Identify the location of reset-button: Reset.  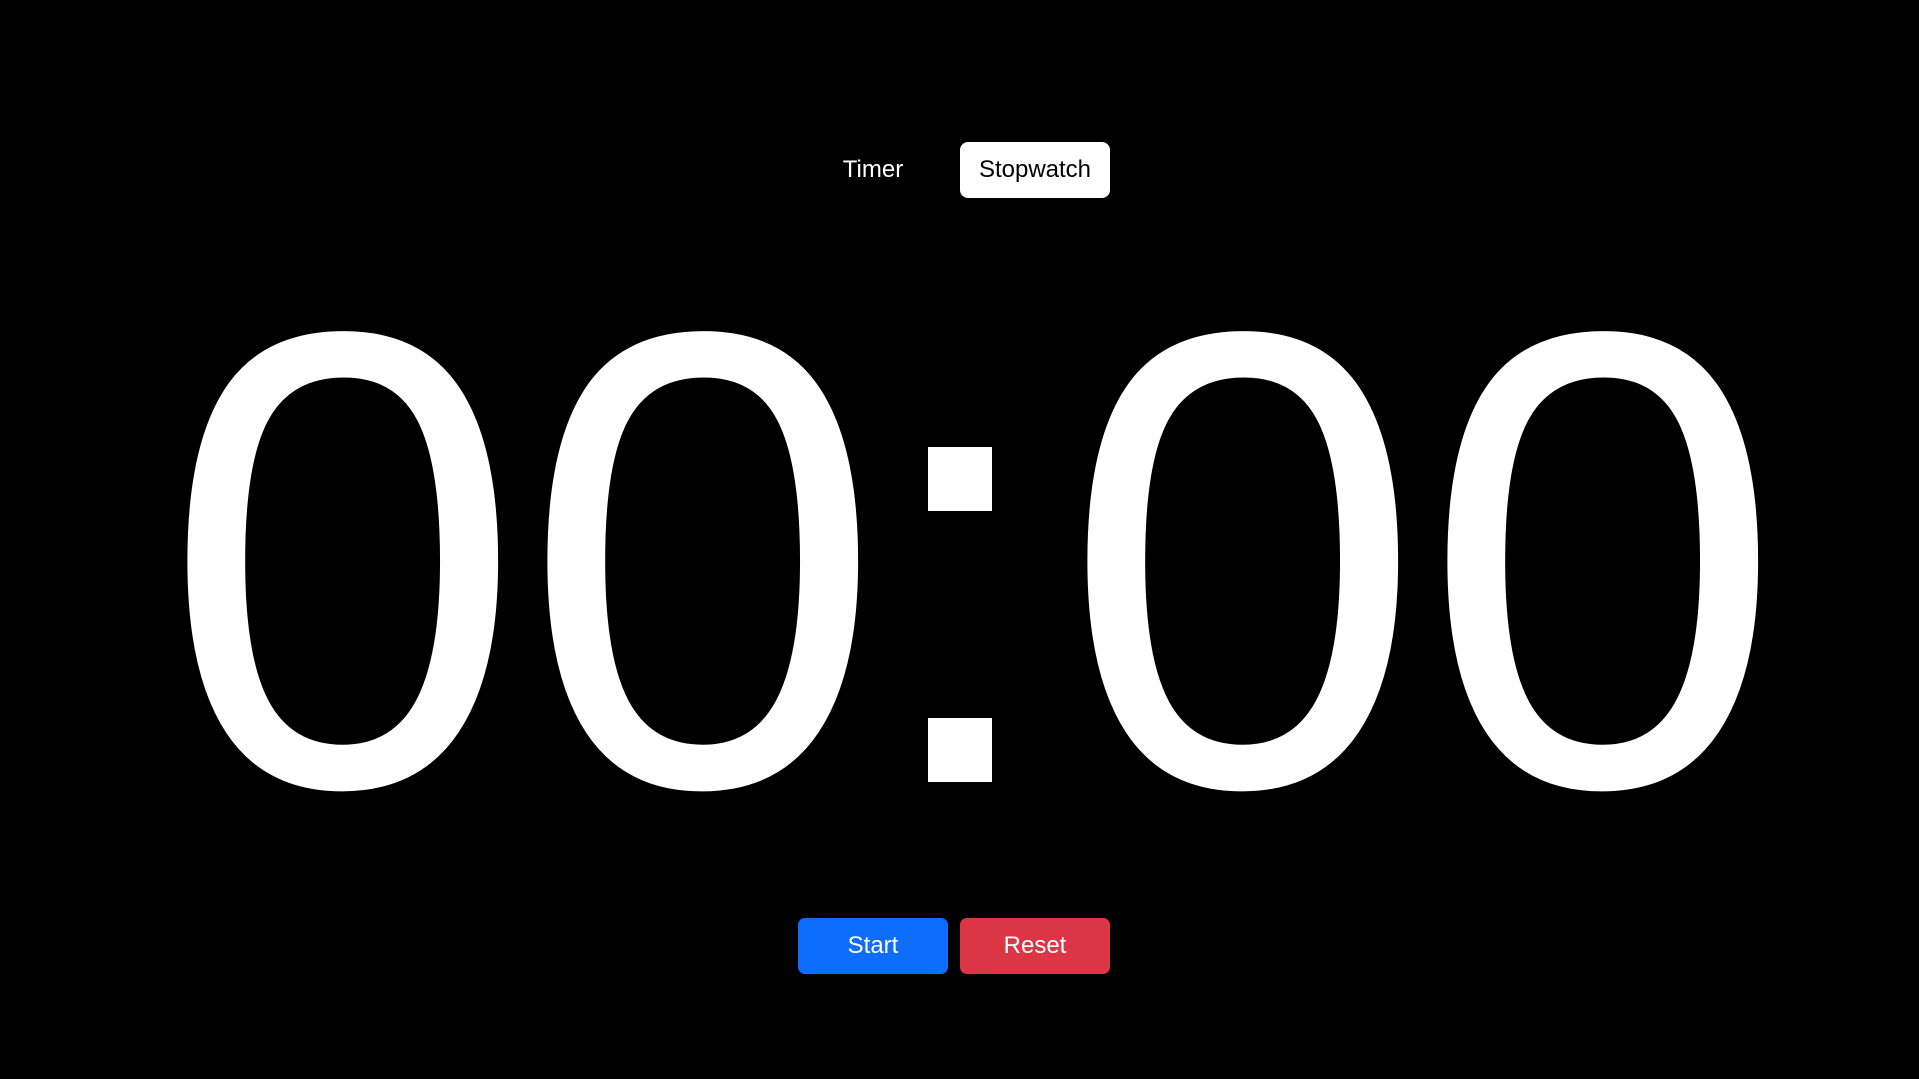
(1035, 946).